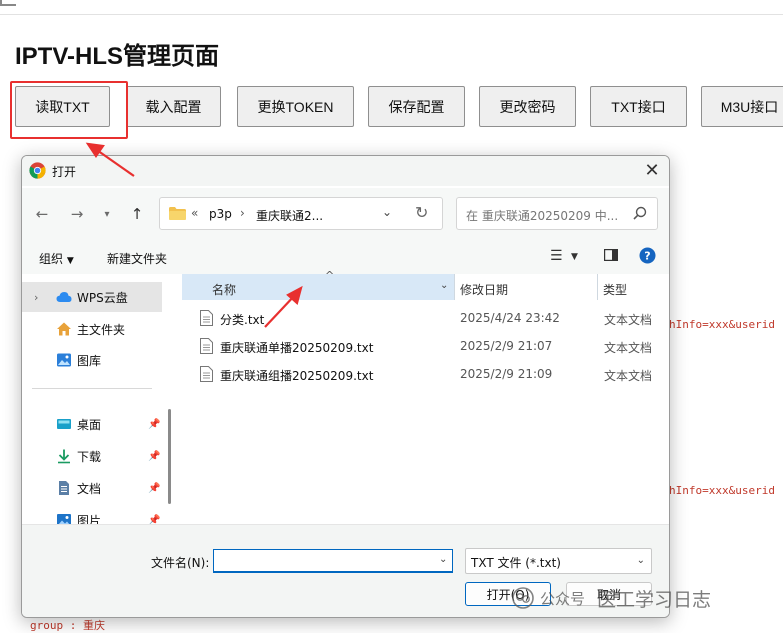 This screenshot has width=783, height=633. What do you see at coordinates (177, 213) in the screenshot?
I see `folder-icon` at bounding box center [177, 213].